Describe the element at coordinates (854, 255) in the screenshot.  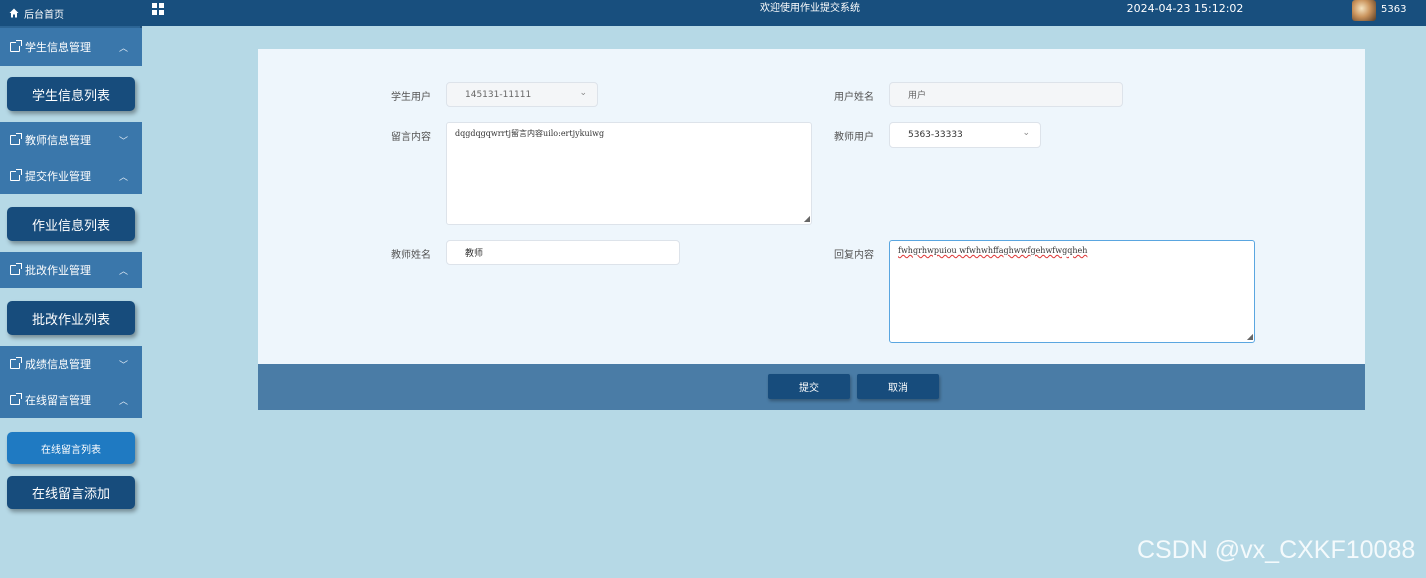
I see `reply-label: 回复内容` at that location.